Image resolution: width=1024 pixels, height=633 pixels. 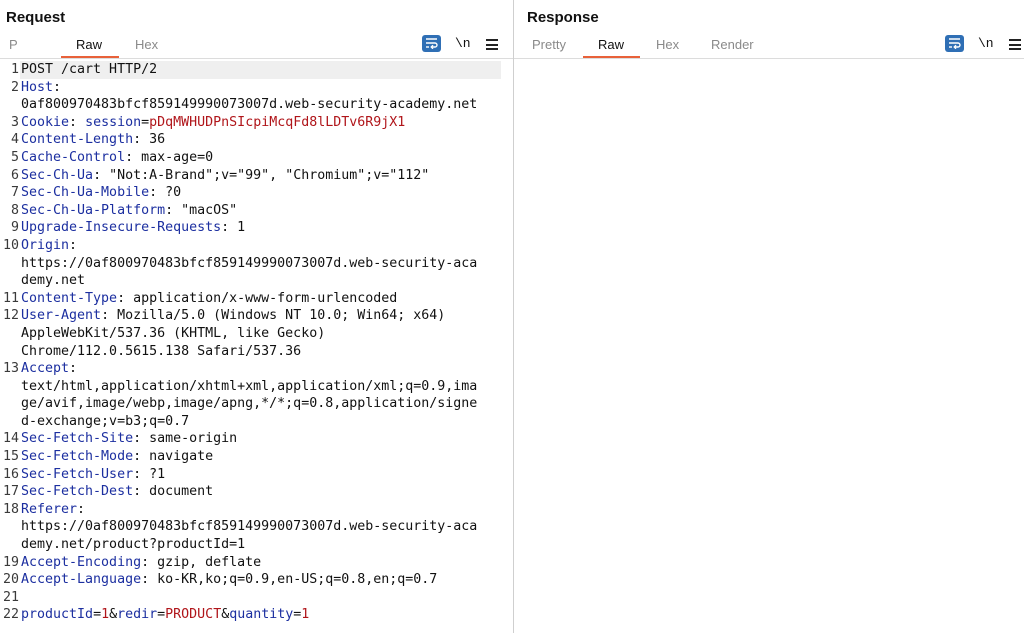 I want to click on field-name: Cookie, so click(x=45, y=122).